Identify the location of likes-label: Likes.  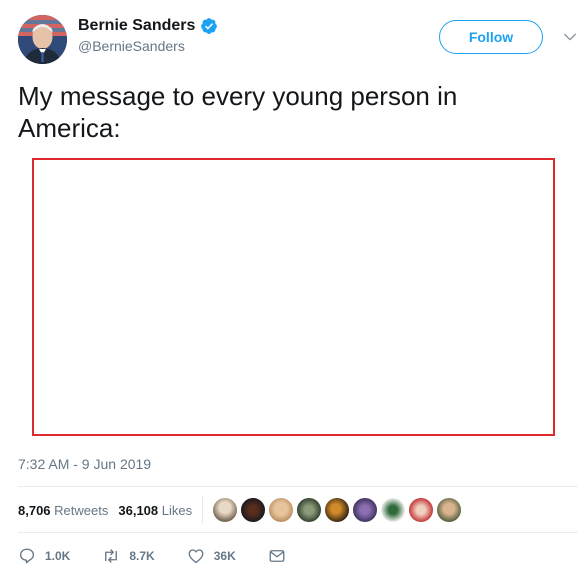
(177, 510).